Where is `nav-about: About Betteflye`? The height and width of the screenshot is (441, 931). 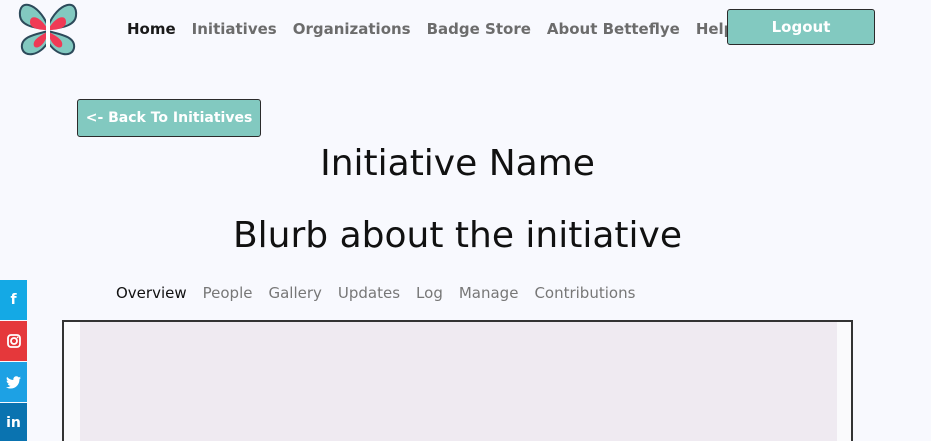
nav-about: About Betteflye is located at coordinates (613, 29).